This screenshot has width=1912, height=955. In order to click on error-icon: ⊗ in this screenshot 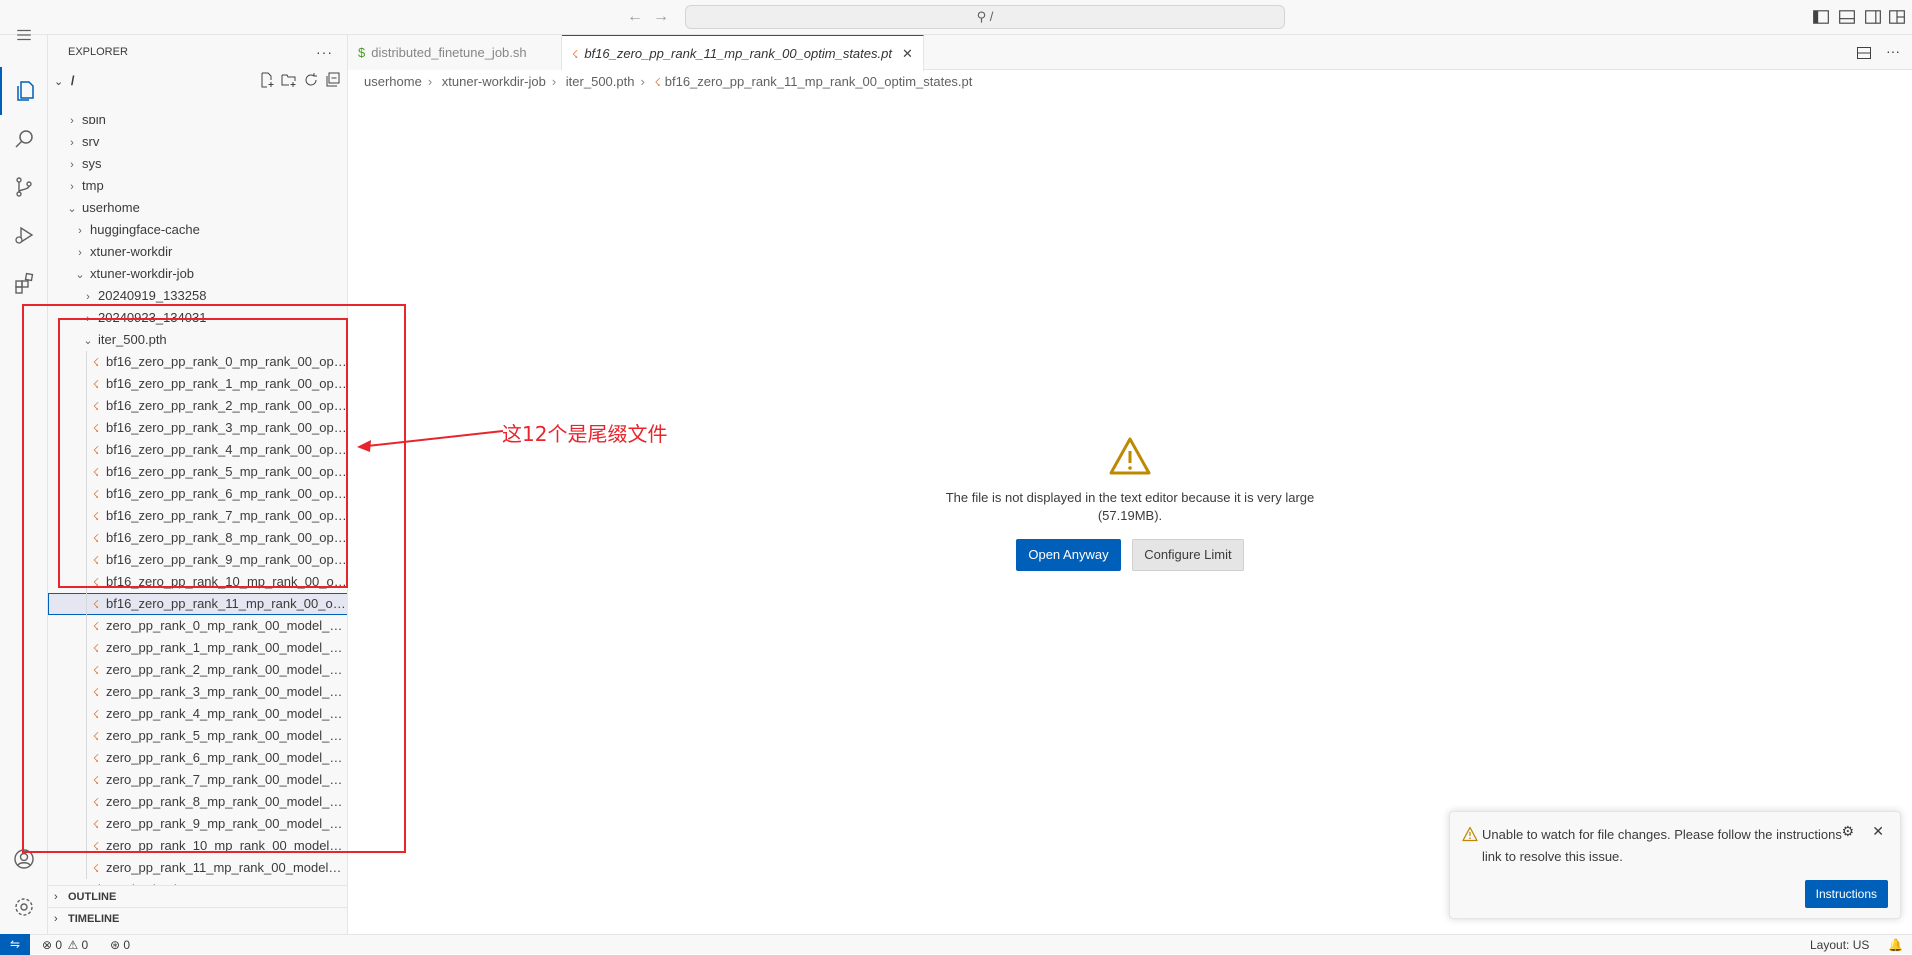, I will do `click(47, 945)`.